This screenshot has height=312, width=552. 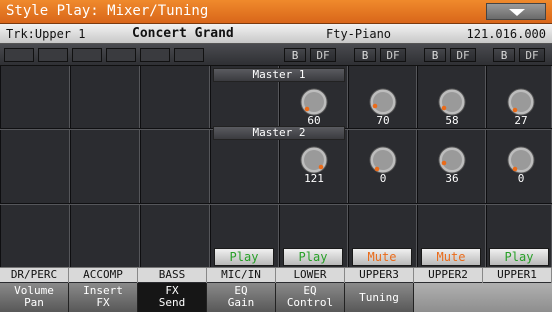 I want to click on tab-label: Tuning, so click(x=379, y=297).